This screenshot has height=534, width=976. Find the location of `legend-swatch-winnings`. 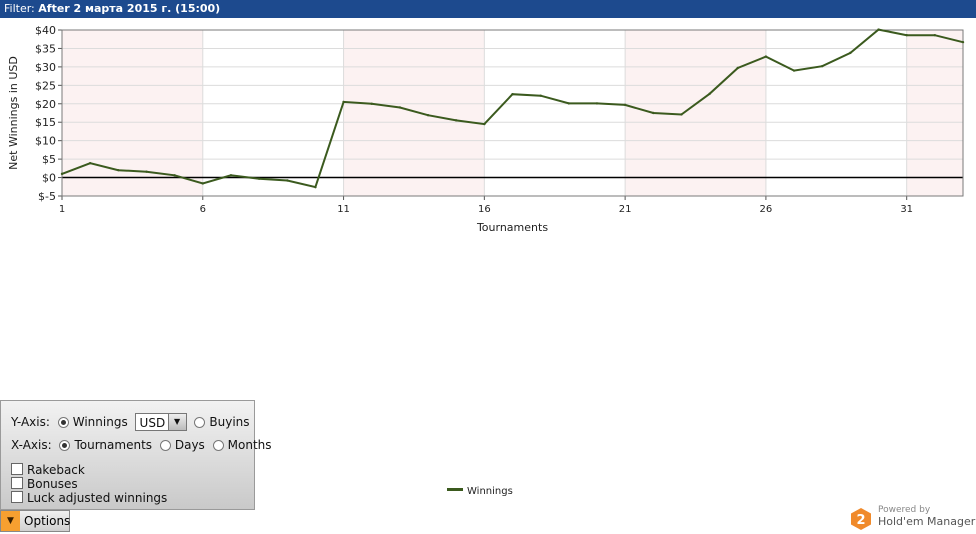

legend-swatch-winnings is located at coordinates (455, 489).